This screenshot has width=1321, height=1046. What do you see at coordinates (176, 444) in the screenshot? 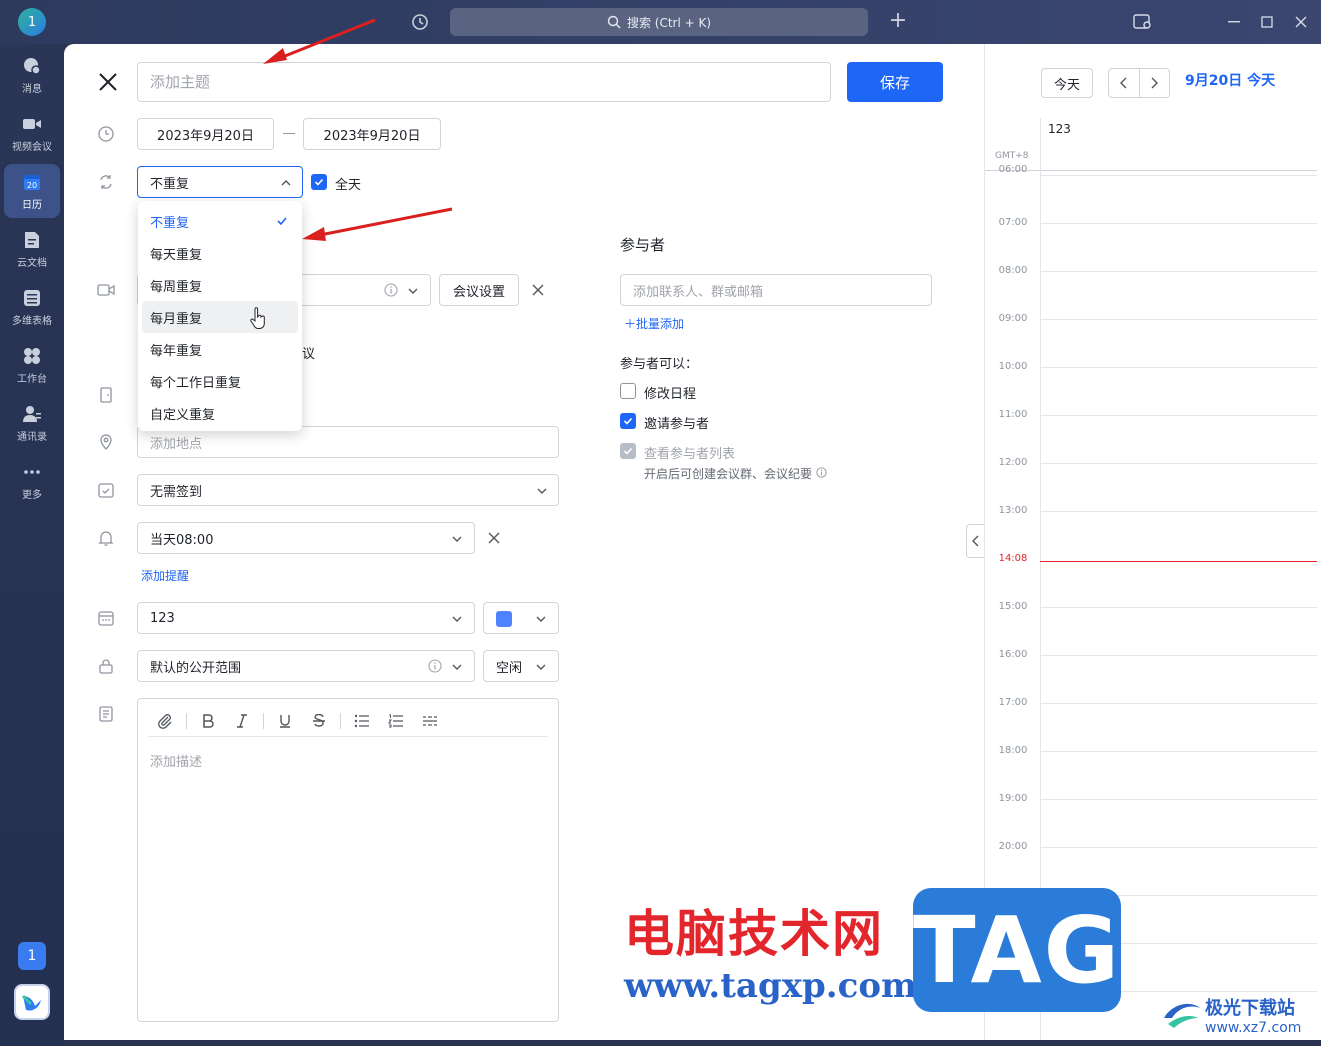
I see `location-placeholder: 添加地点` at bounding box center [176, 444].